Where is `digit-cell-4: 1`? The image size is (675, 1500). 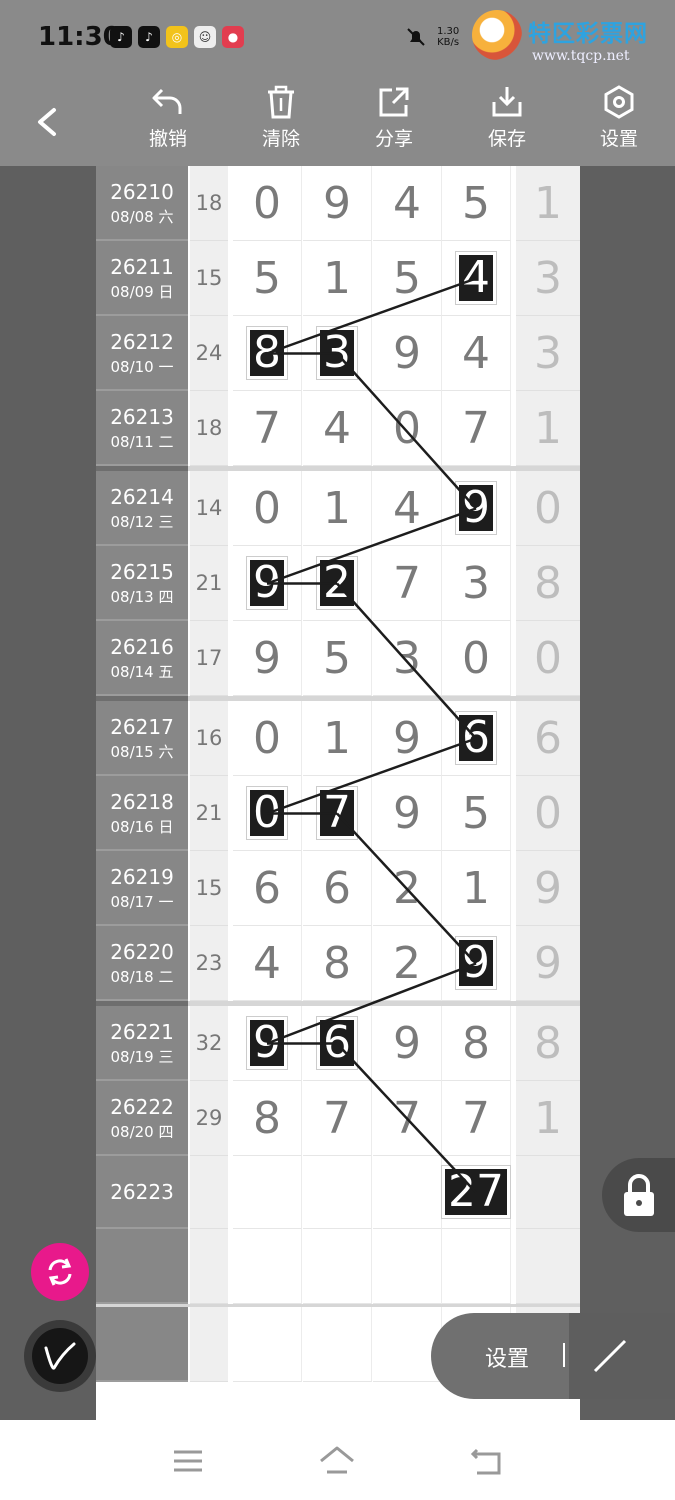 digit-cell-4: 1 is located at coordinates (476, 888).